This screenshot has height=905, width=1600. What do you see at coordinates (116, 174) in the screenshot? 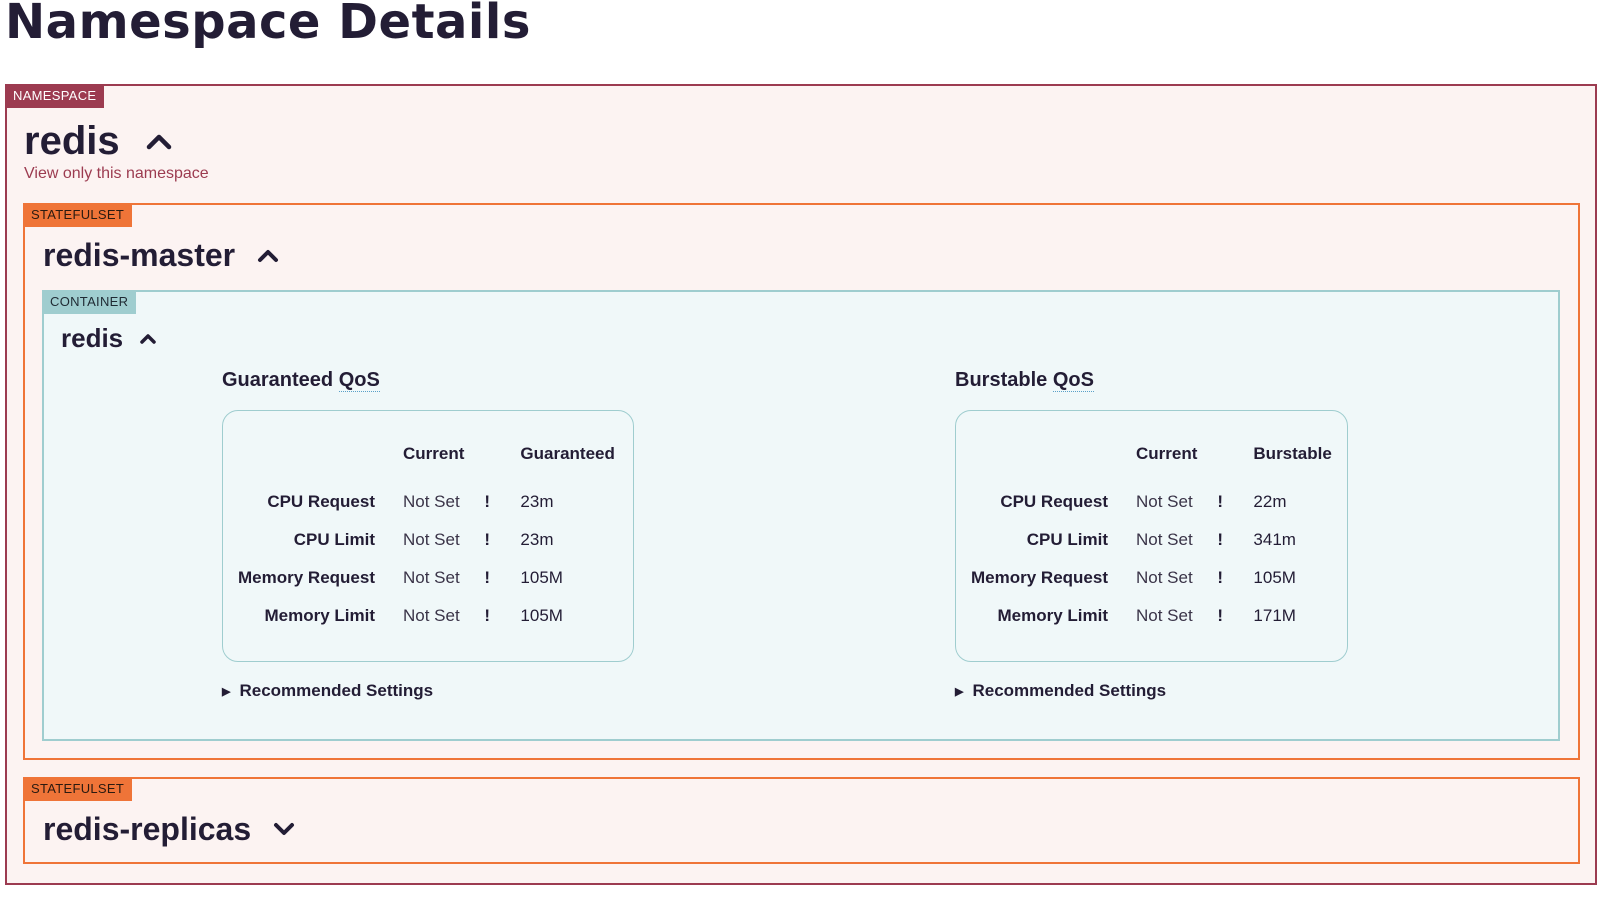
I see `view-only-namespace-link: View only this namespace` at bounding box center [116, 174].